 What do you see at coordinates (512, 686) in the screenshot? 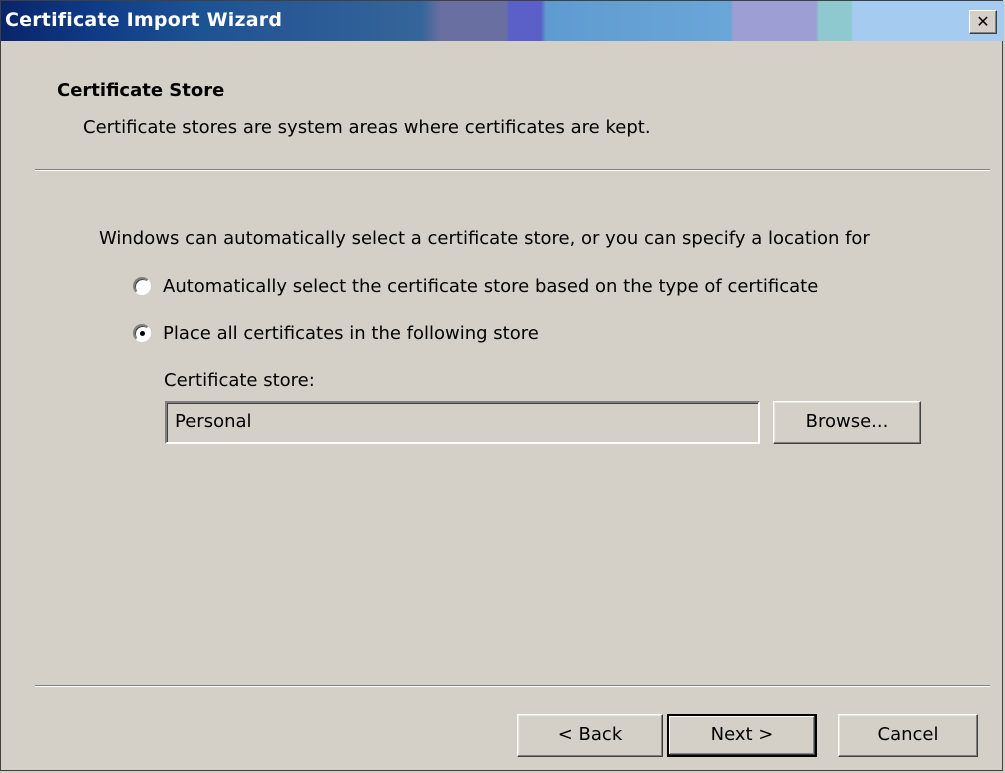
I see `footer-divider` at bounding box center [512, 686].